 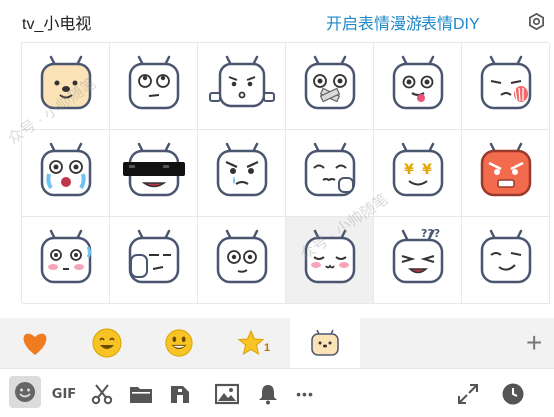 I want to click on sticker-stare, so click(x=242, y=260).